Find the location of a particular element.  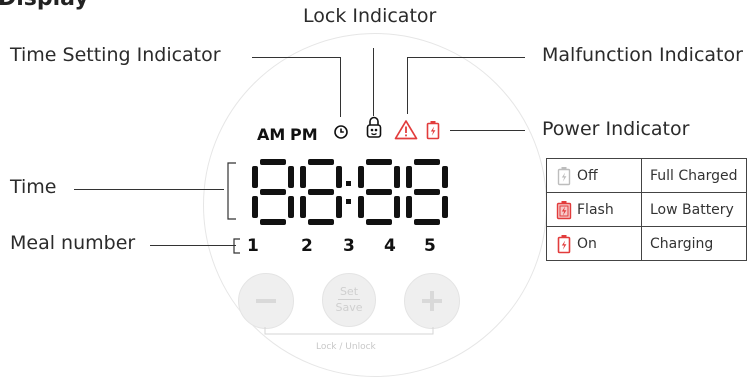

time-setting-indicator-label: Time Setting Indicator is located at coordinates (115, 55).